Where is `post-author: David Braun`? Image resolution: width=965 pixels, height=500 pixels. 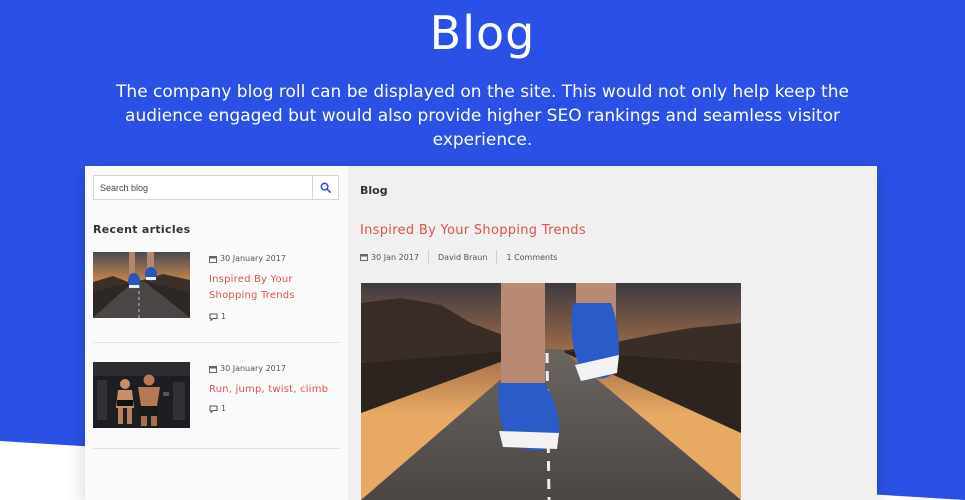
post-author: David Braun is located at coordinates (462, 257).